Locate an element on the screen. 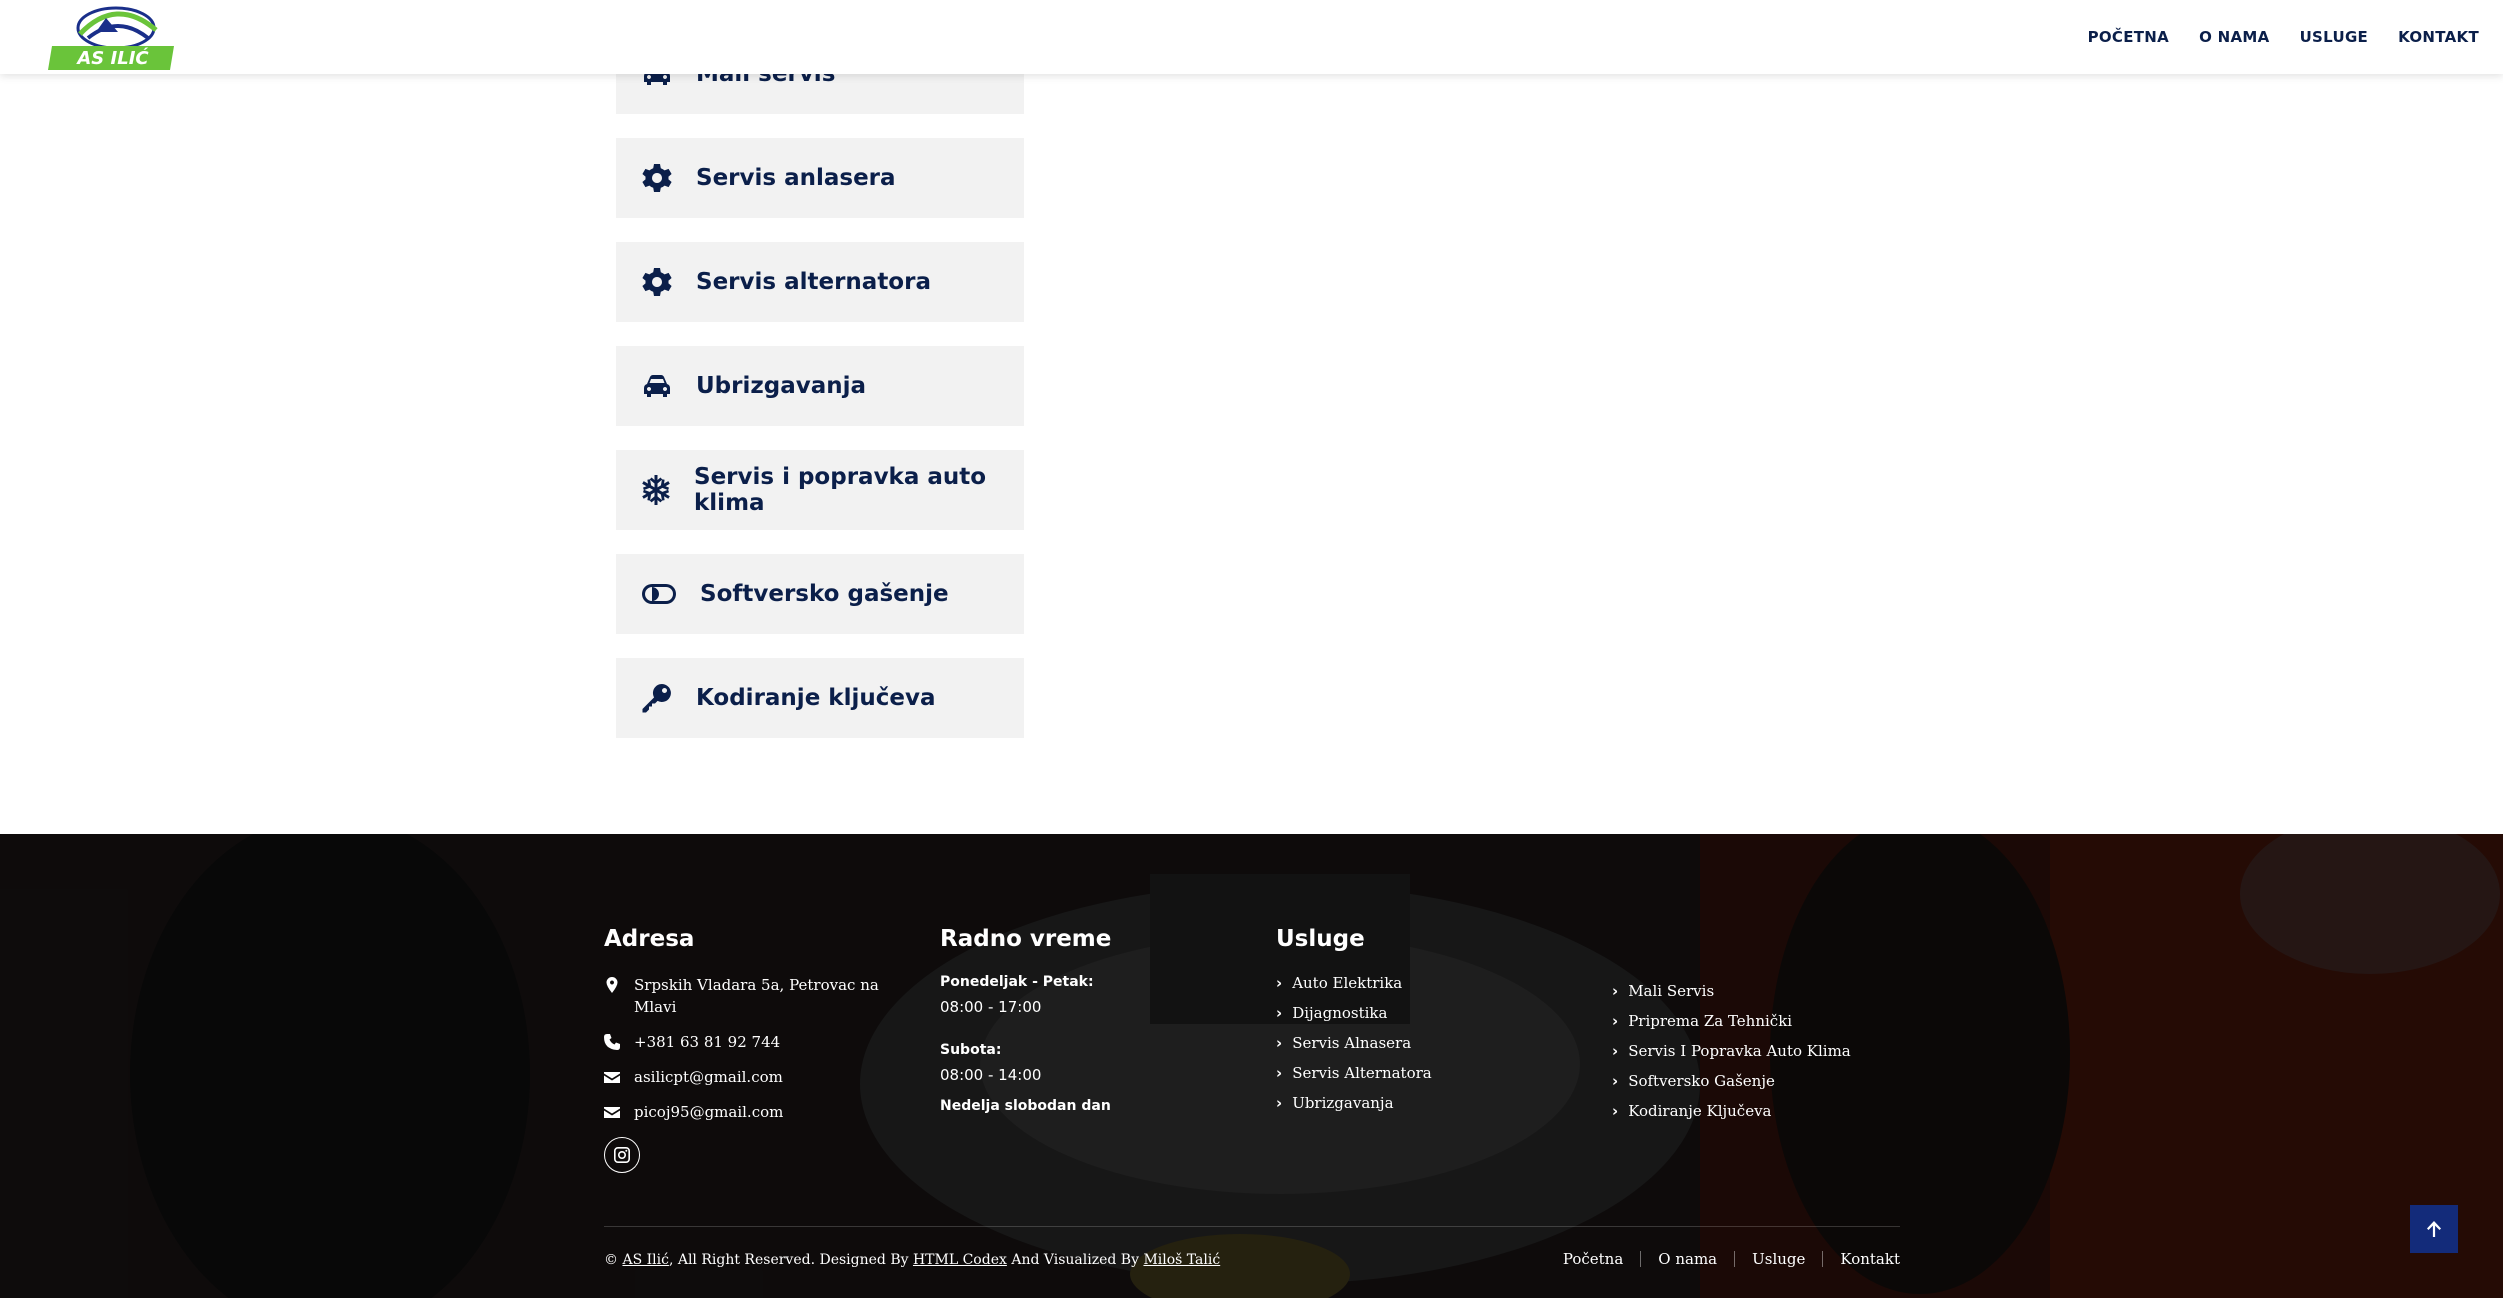 This screenshot has height=1298, width=2503. service-label: Ubrizgavanja is located at coordinates (781, 386).